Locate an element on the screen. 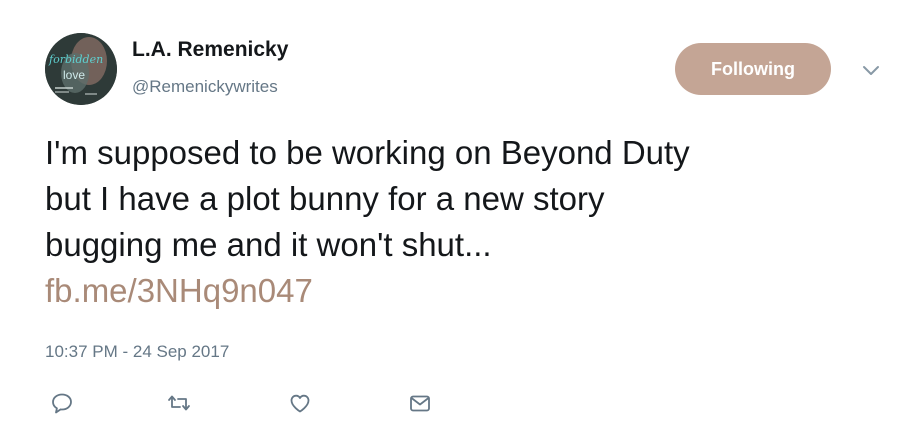 This screenshot has width=914, height=448. heart-icon is located at coordinates (300, 403).